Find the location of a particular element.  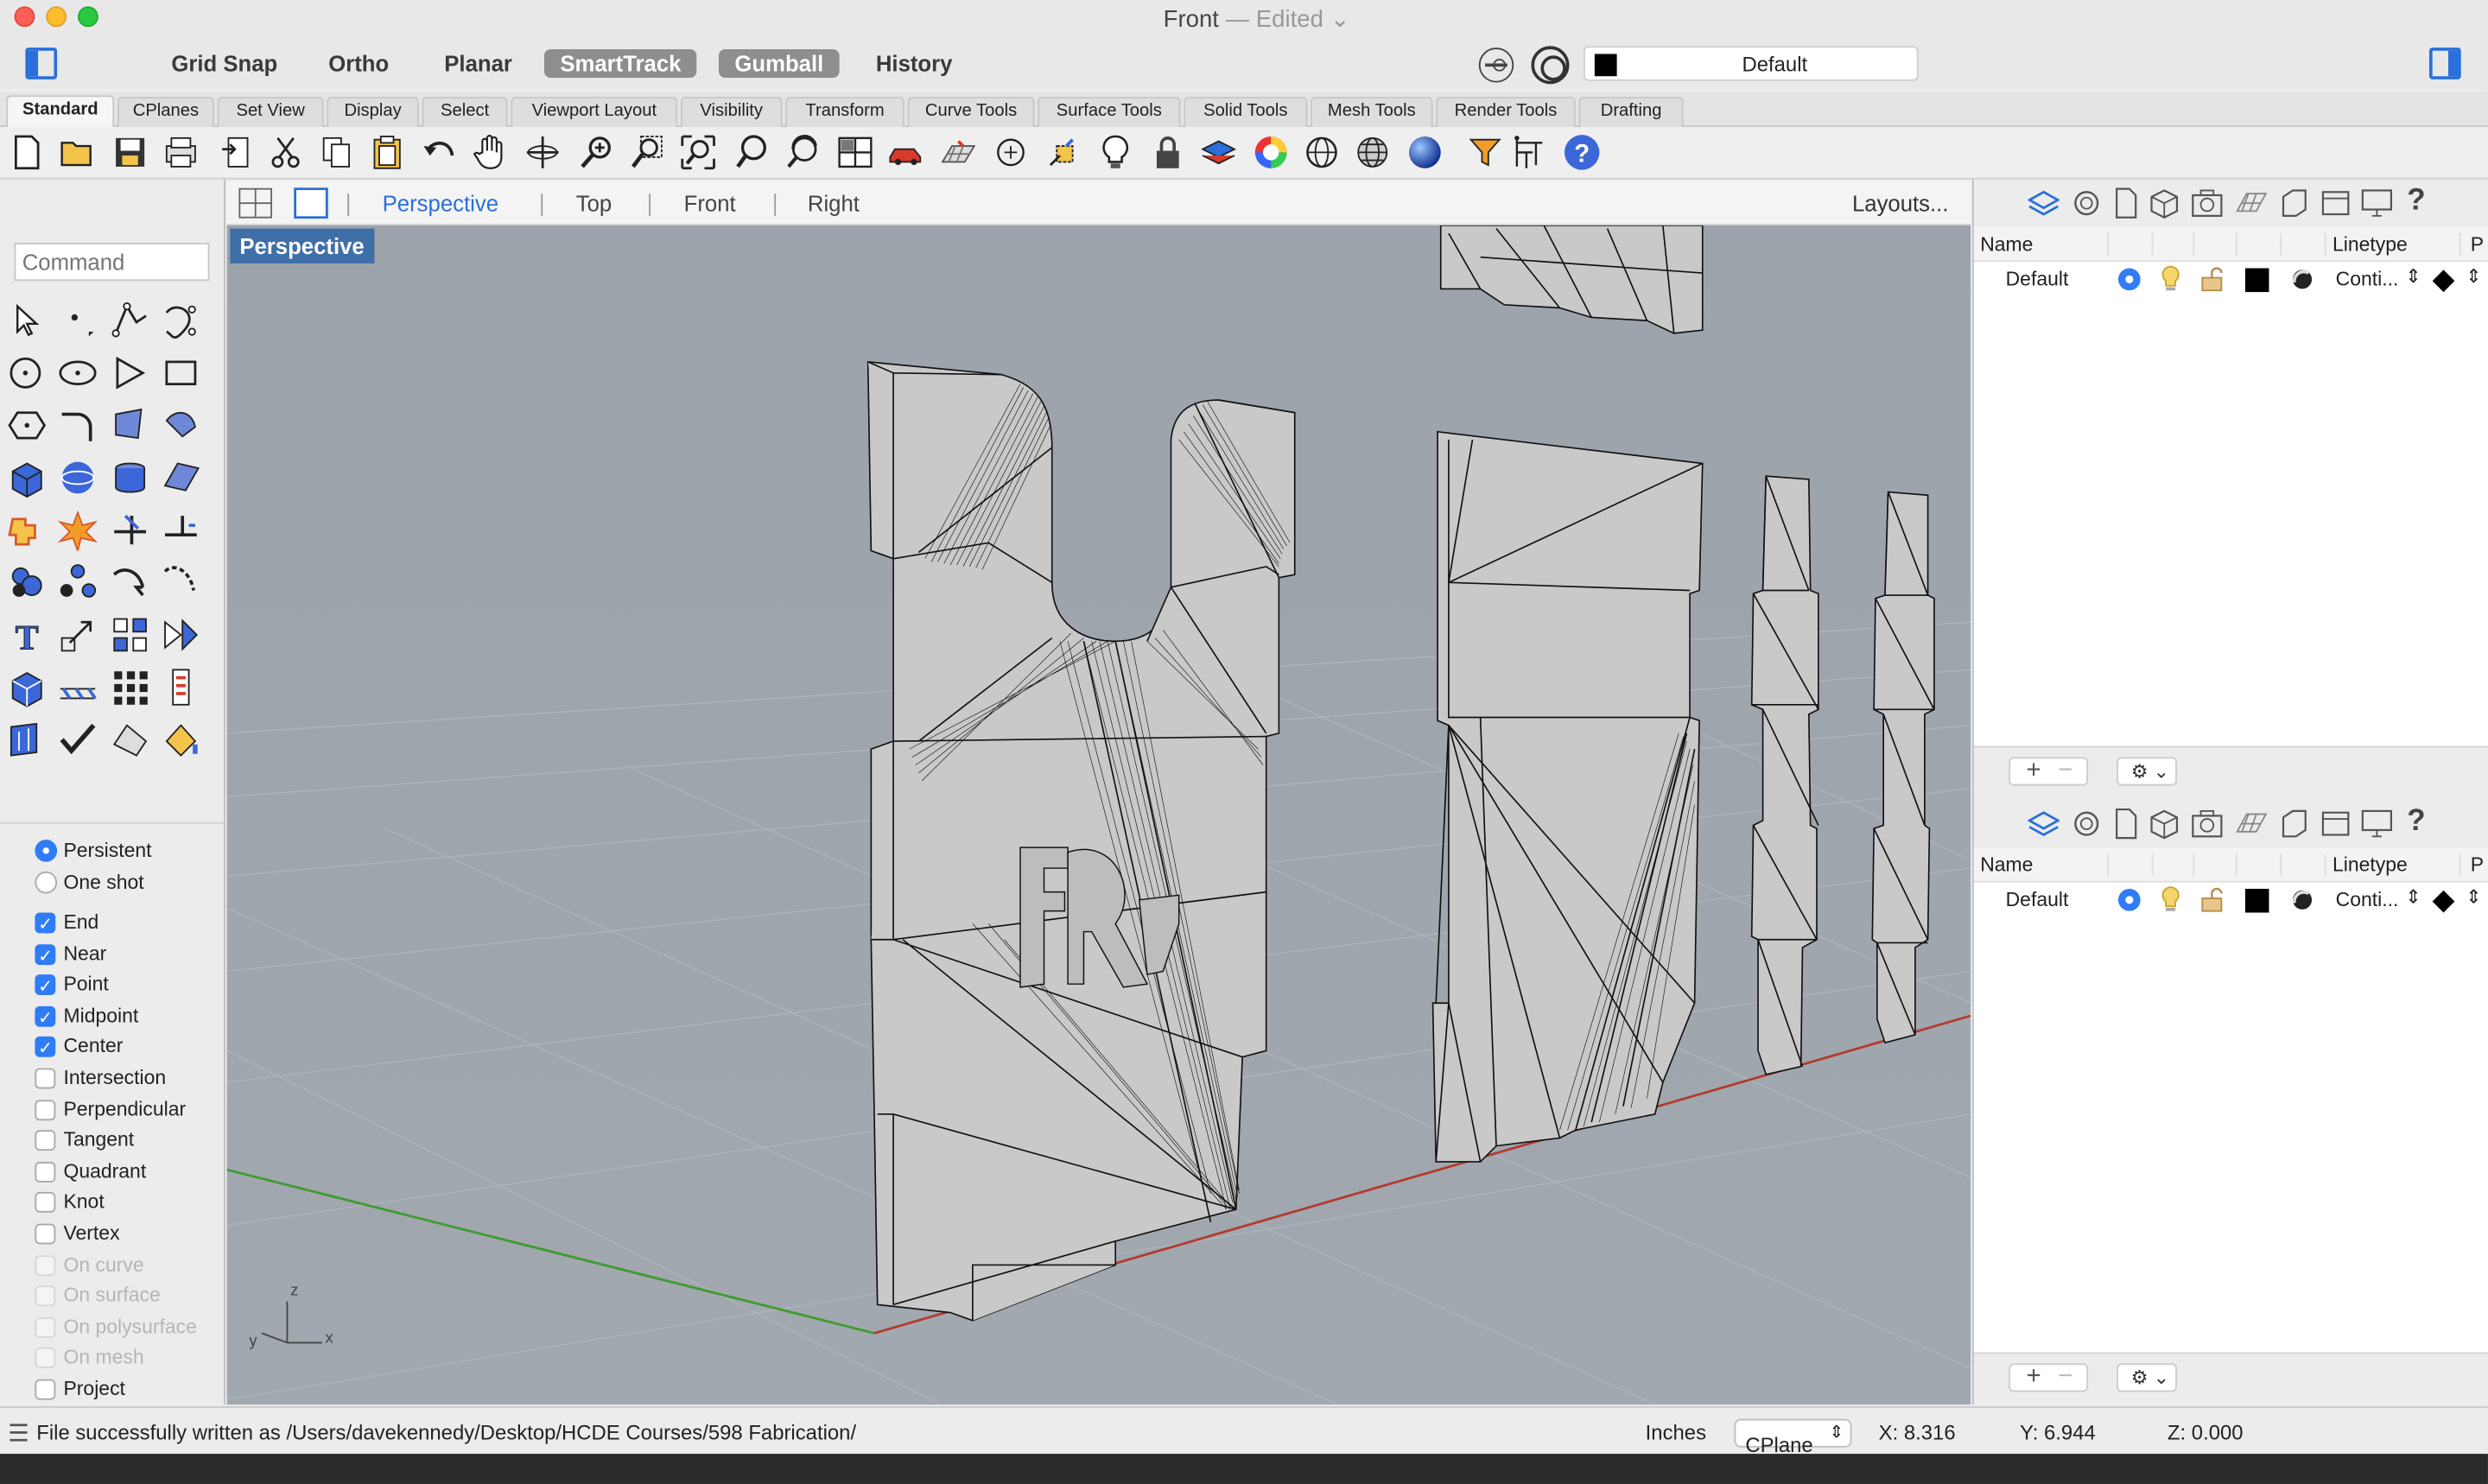

array-icon is located at coordinates (130, 635).